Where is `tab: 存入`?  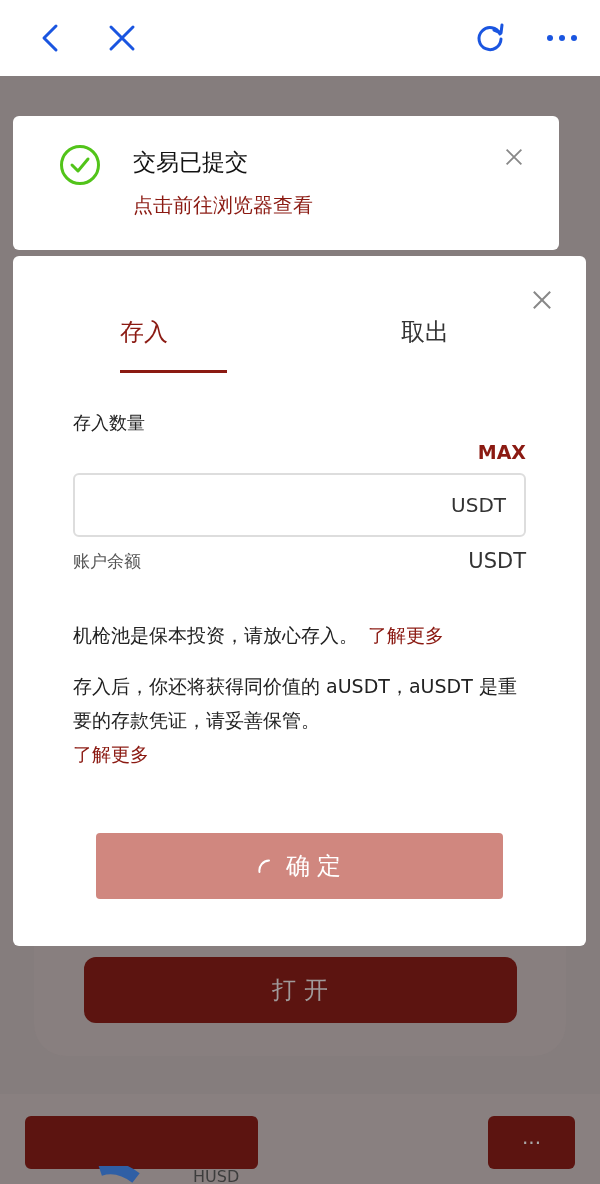 tab: 存入 is located at coordinates (198, 355).